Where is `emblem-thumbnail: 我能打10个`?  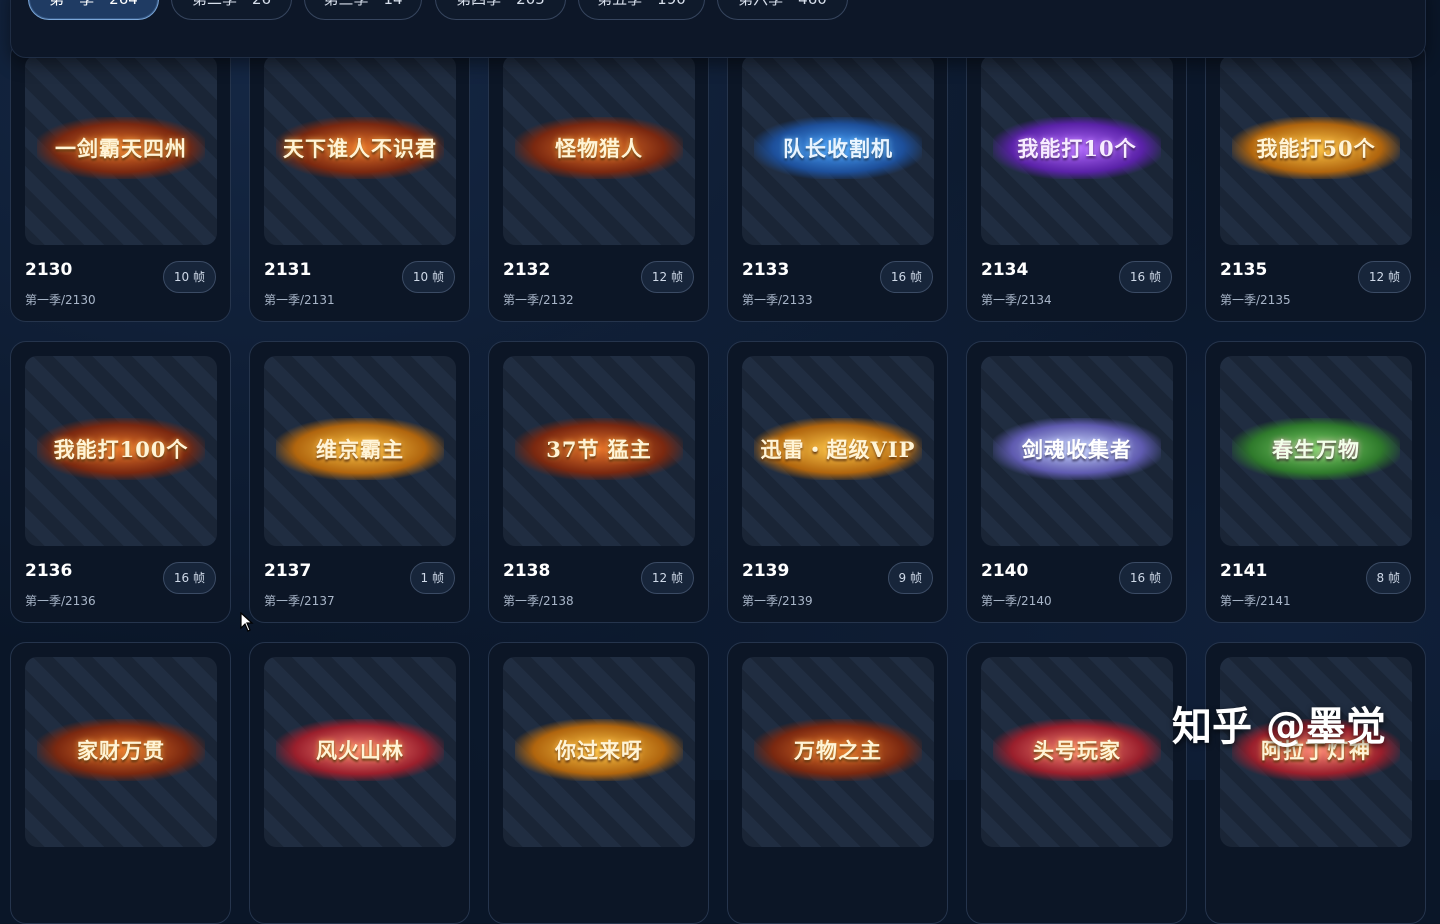
emblem-thumbnail: 我能打10个 is located at coordinates (1077, 150).